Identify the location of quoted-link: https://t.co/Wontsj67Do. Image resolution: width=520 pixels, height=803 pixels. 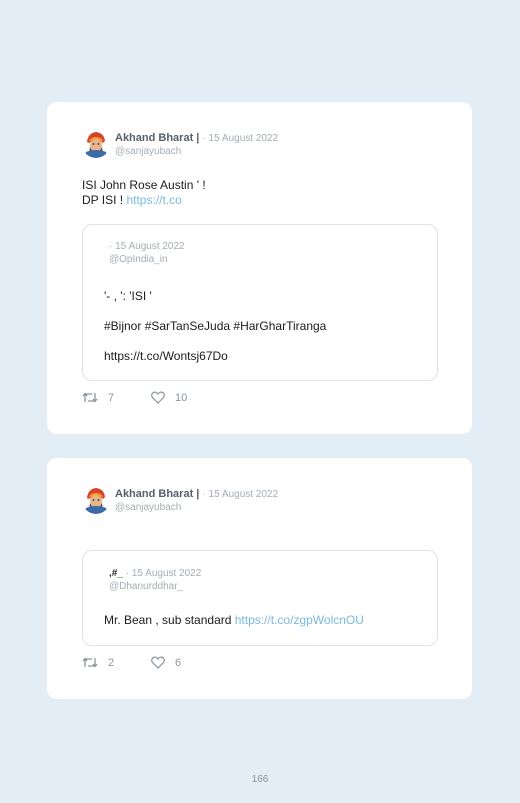
(166, 356).